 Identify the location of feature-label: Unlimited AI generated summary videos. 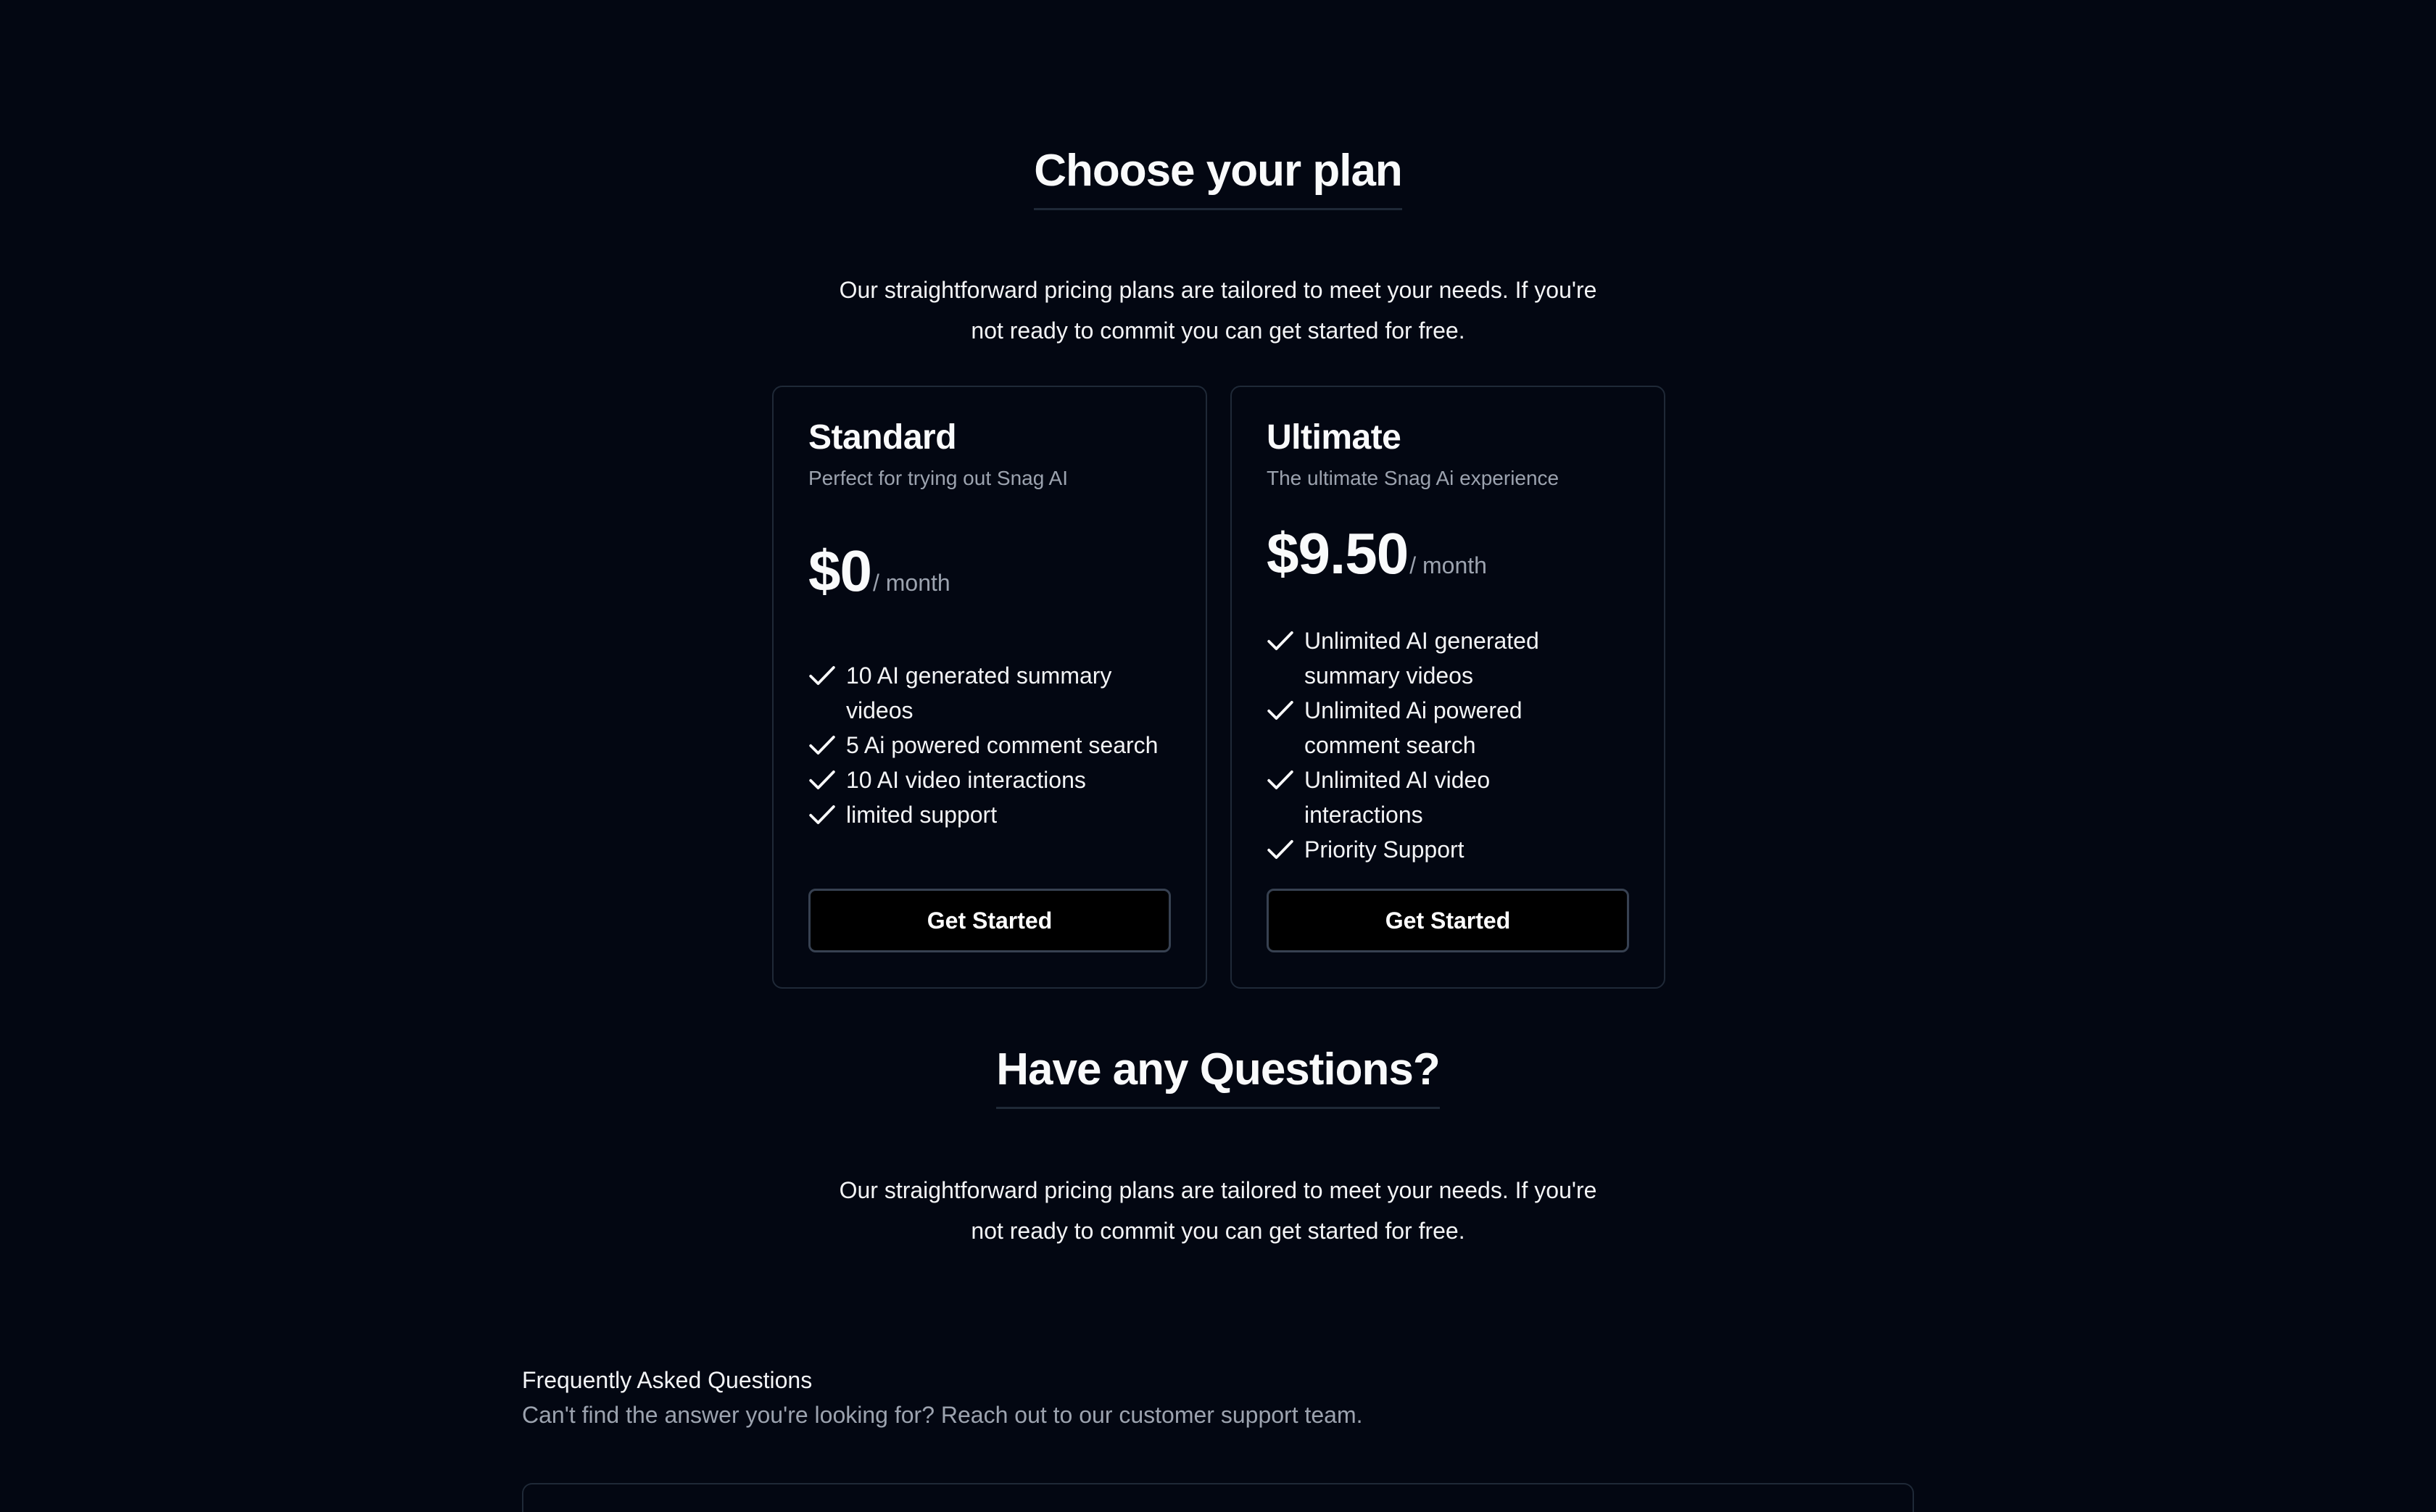
(1421, 658).